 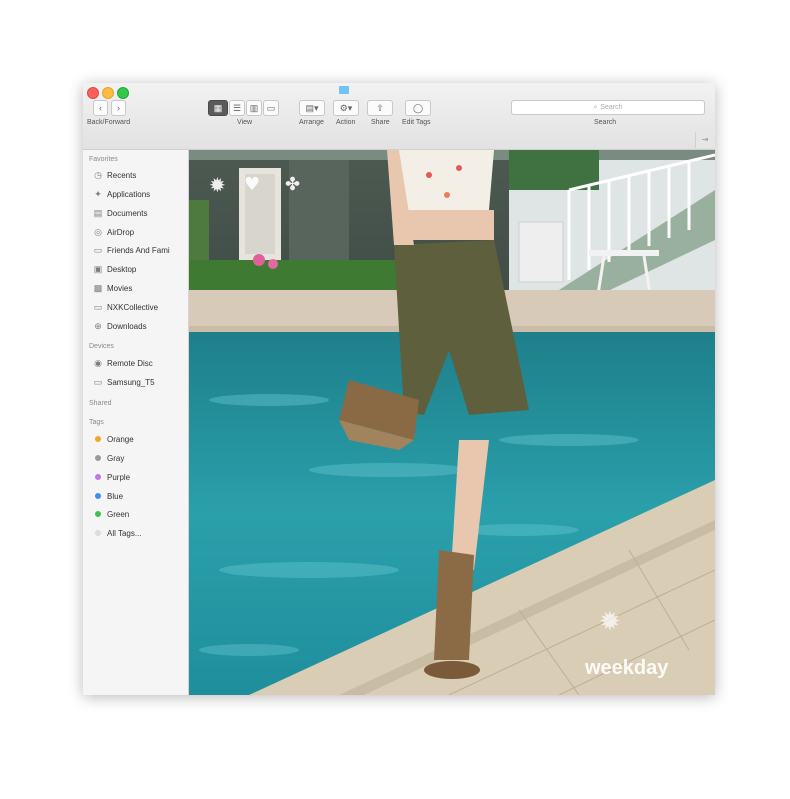 I want to click on chevron-right-icon: ›, so click(x=118, y=108).